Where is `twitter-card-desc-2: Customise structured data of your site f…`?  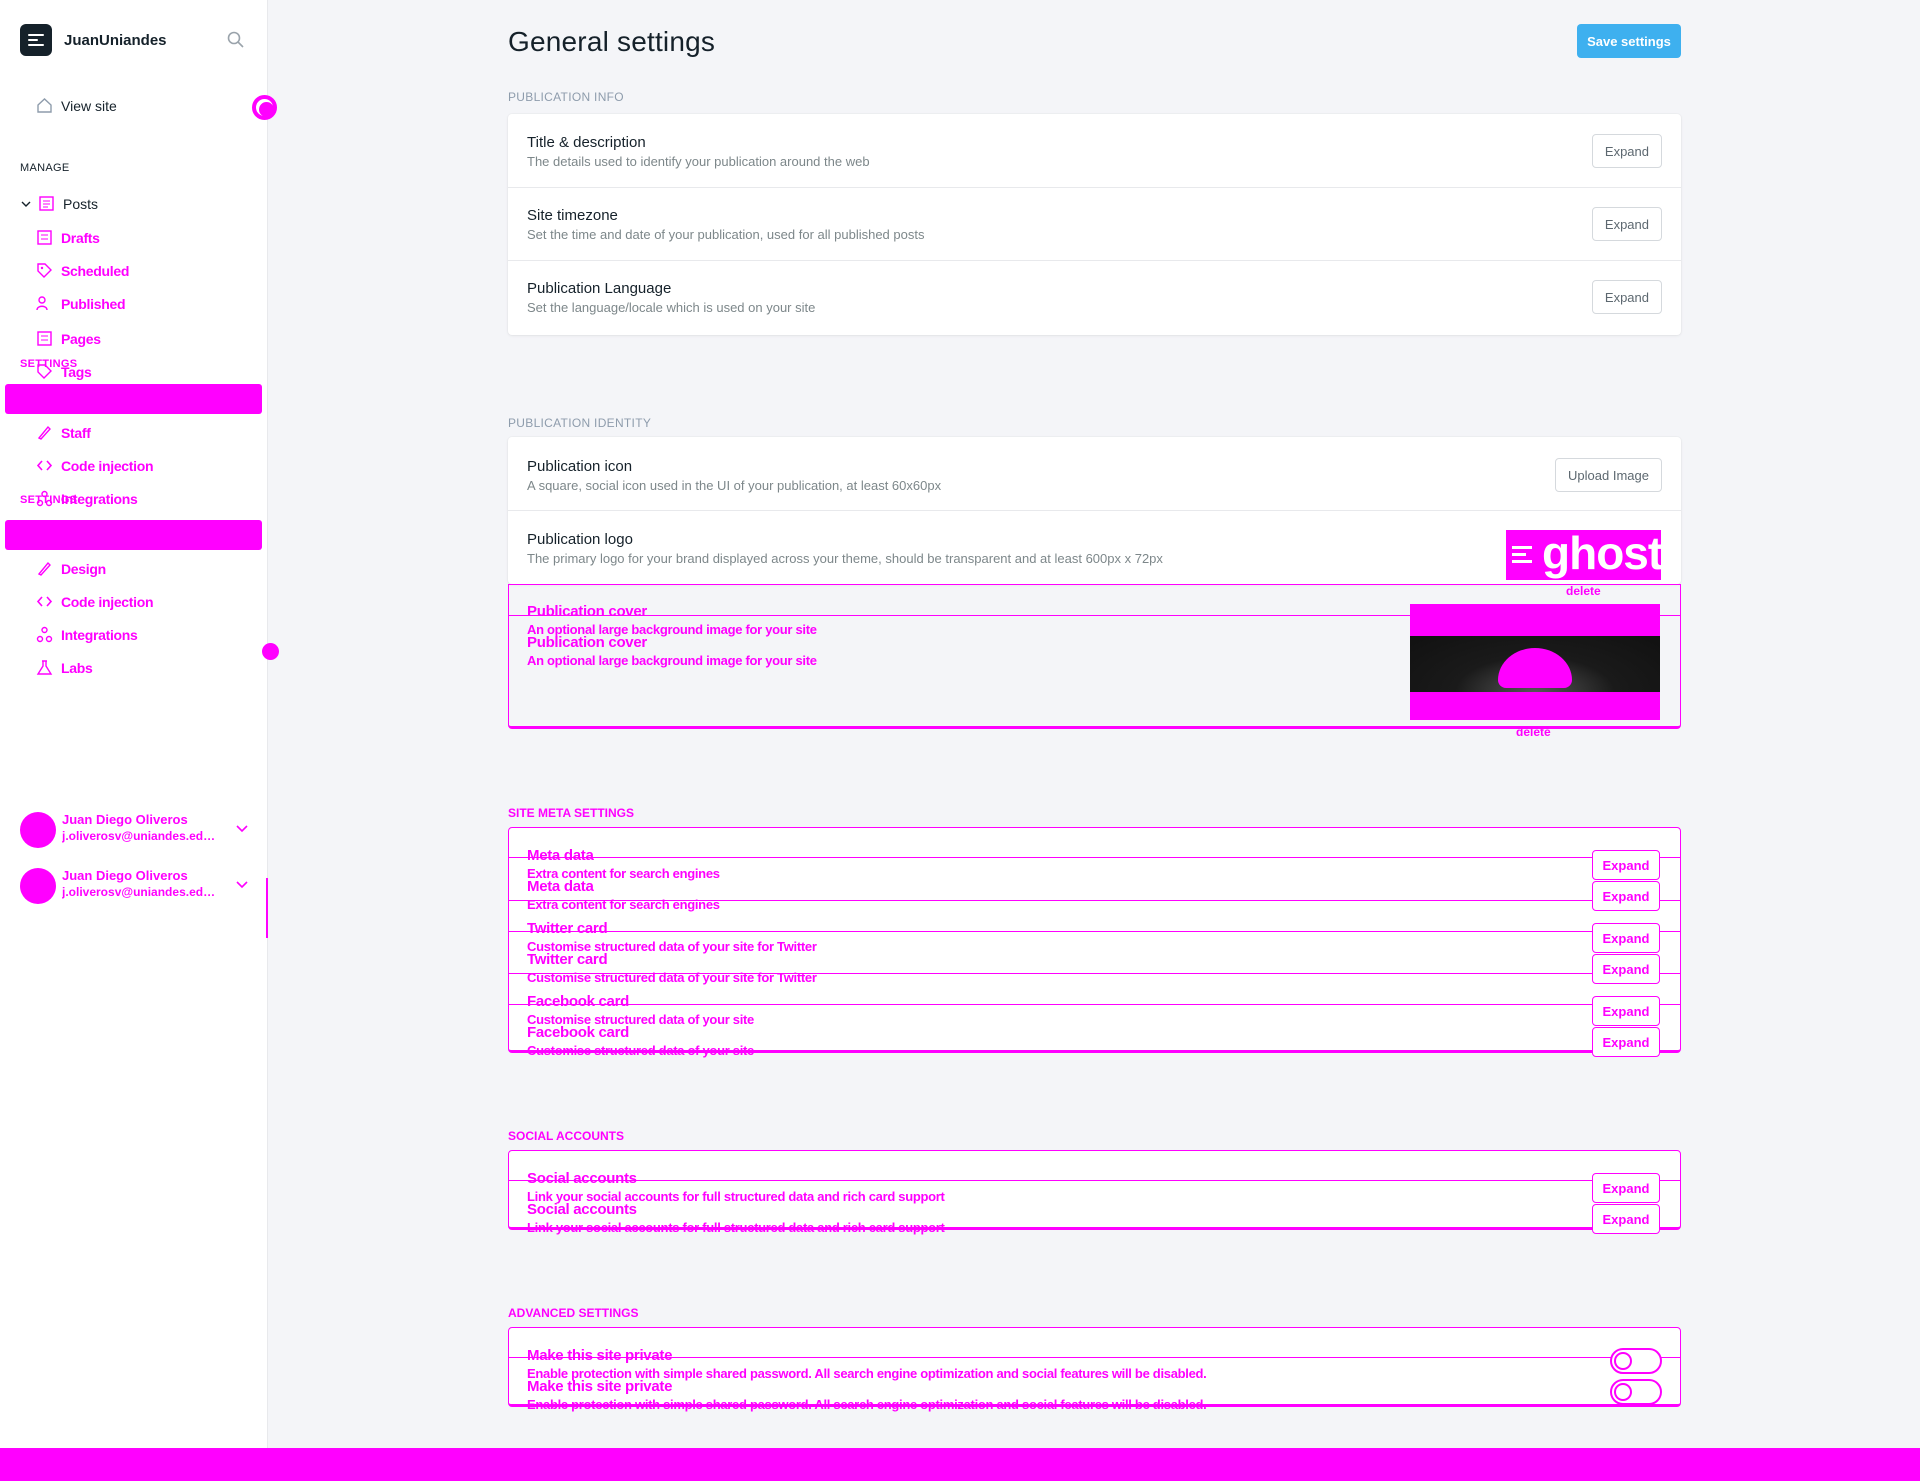
twitter-card-desc-2: Customise structured data of your site f… is located at coordinates (672, 977).